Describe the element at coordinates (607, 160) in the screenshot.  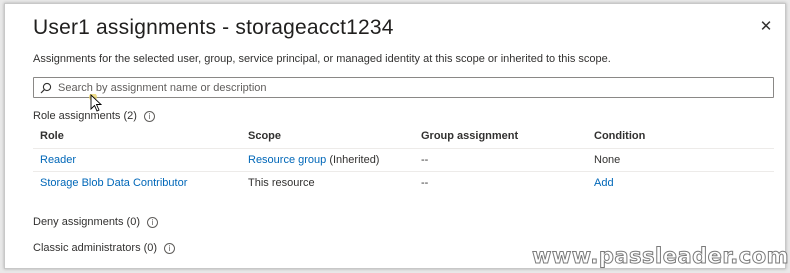
I see `condition-value: None` at that location.